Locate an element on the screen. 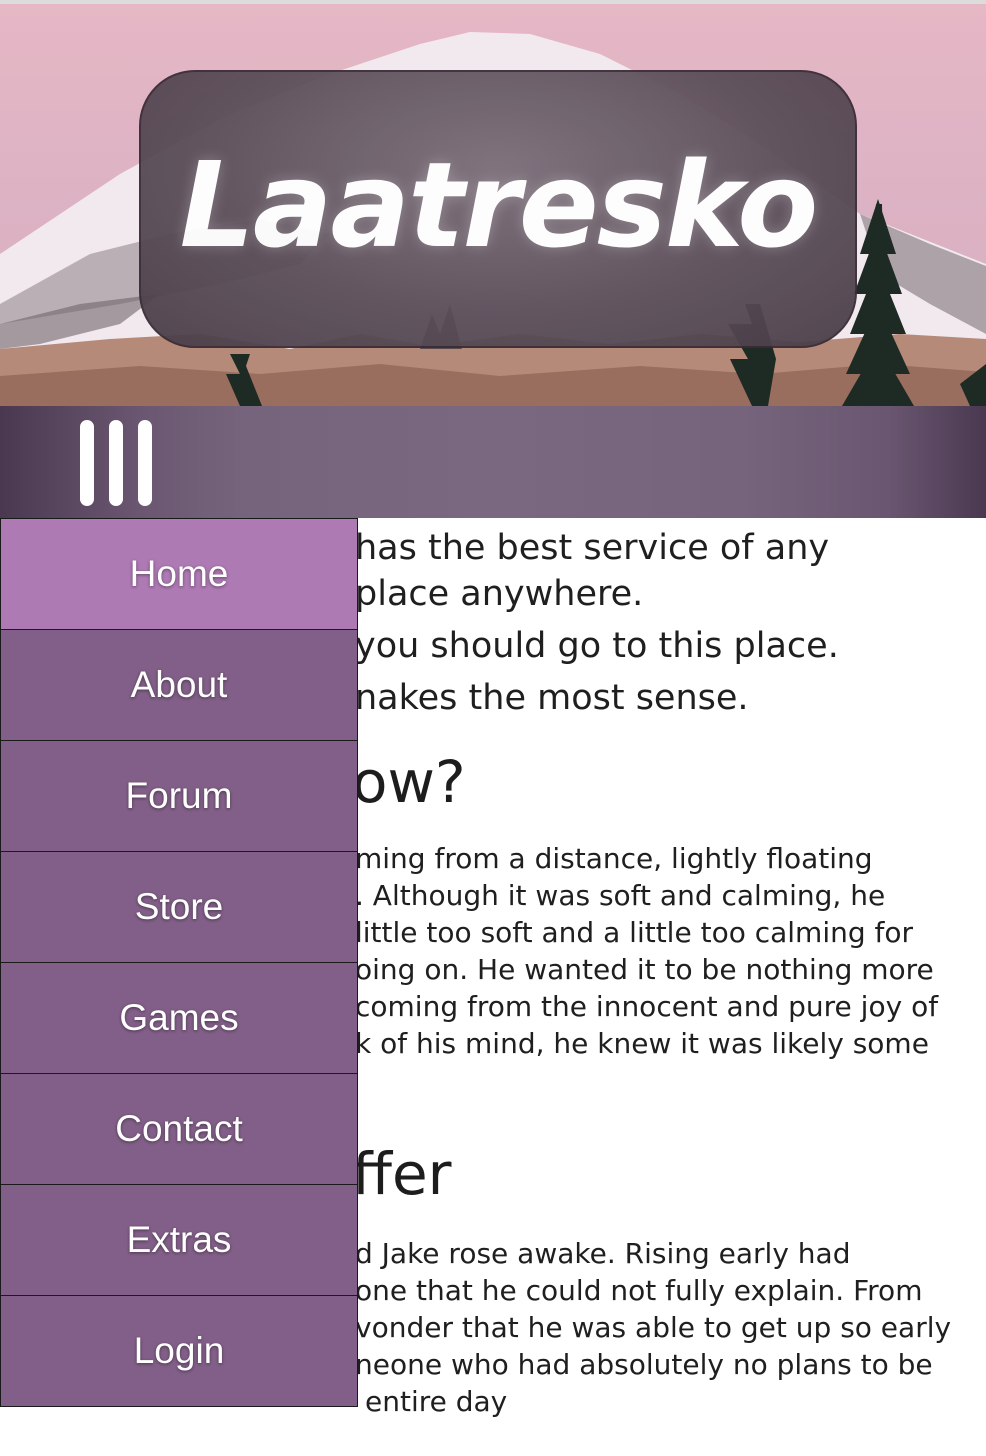  nav-item-label: About is located at coordinates (179, 684).